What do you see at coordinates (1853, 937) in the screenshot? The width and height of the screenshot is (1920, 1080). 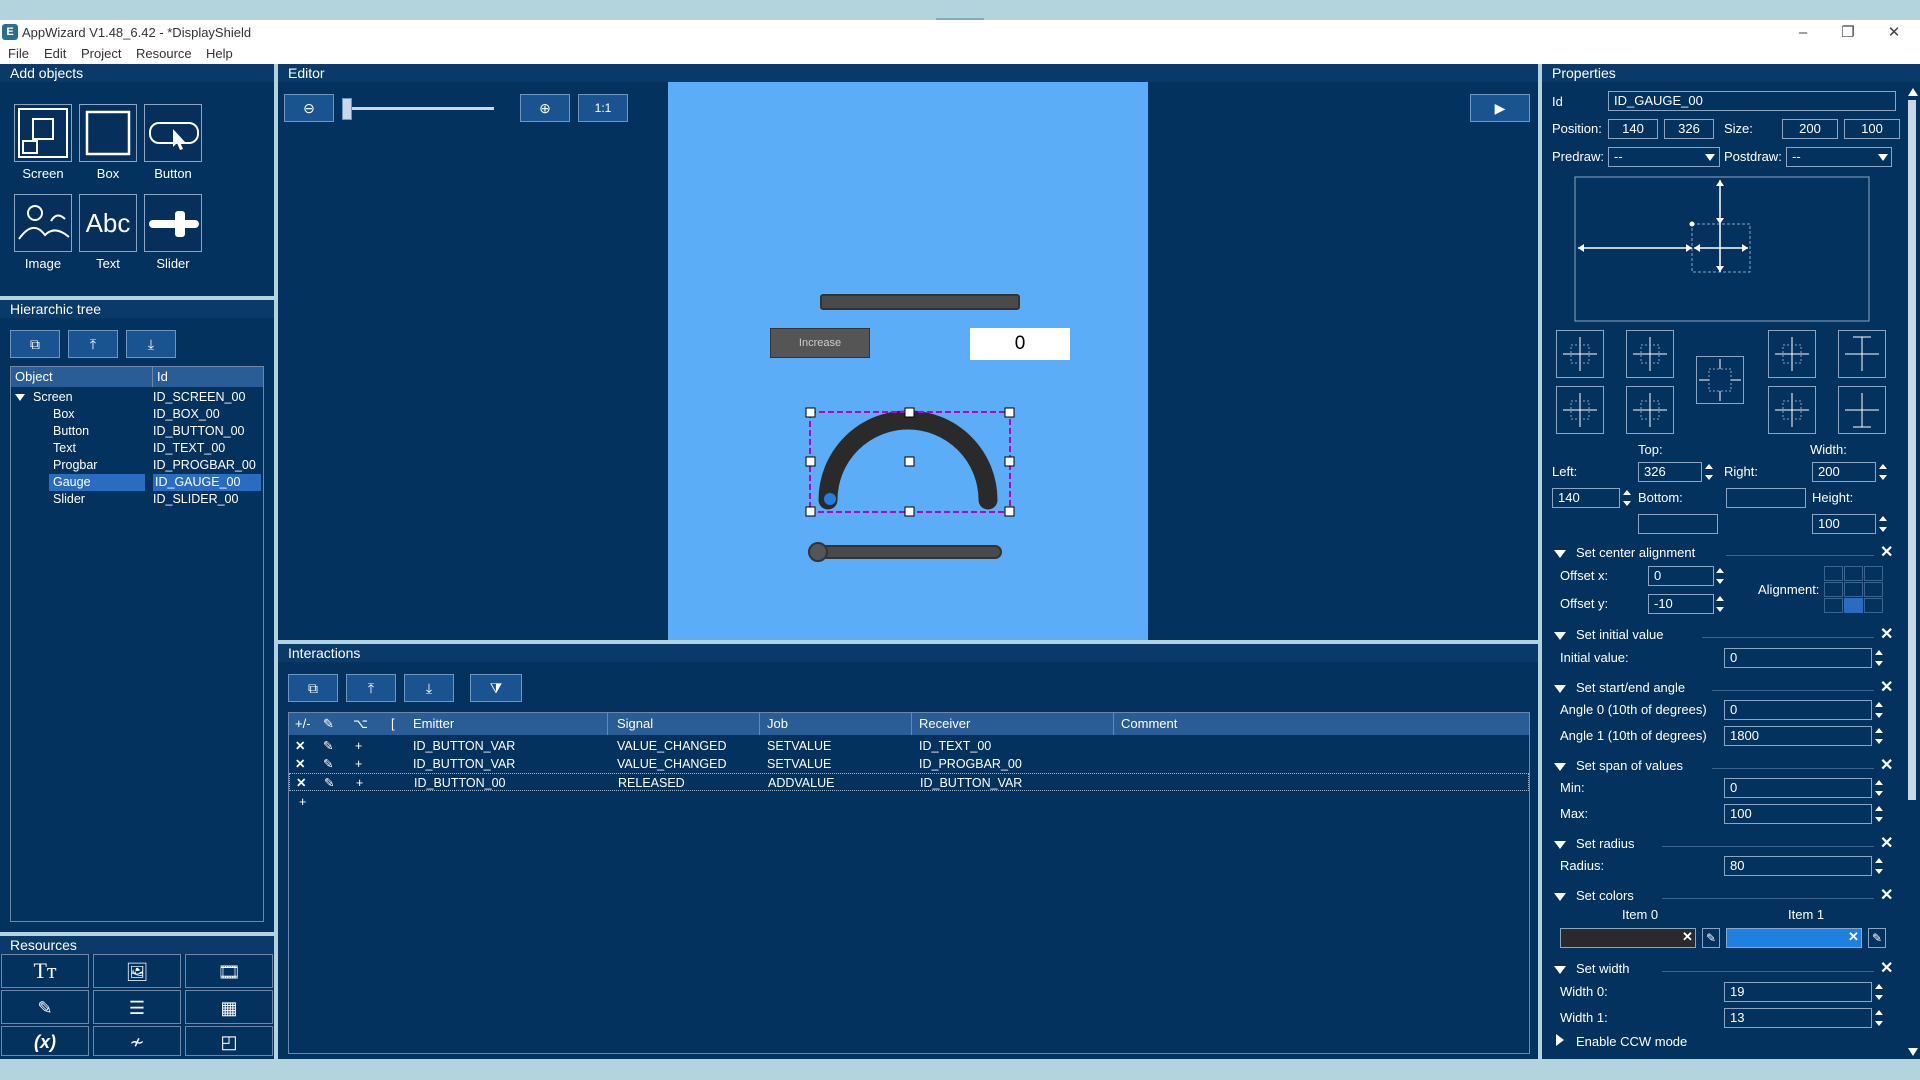 I see `clear-color1-icon: ✕` at bounding box center [1853, 937].